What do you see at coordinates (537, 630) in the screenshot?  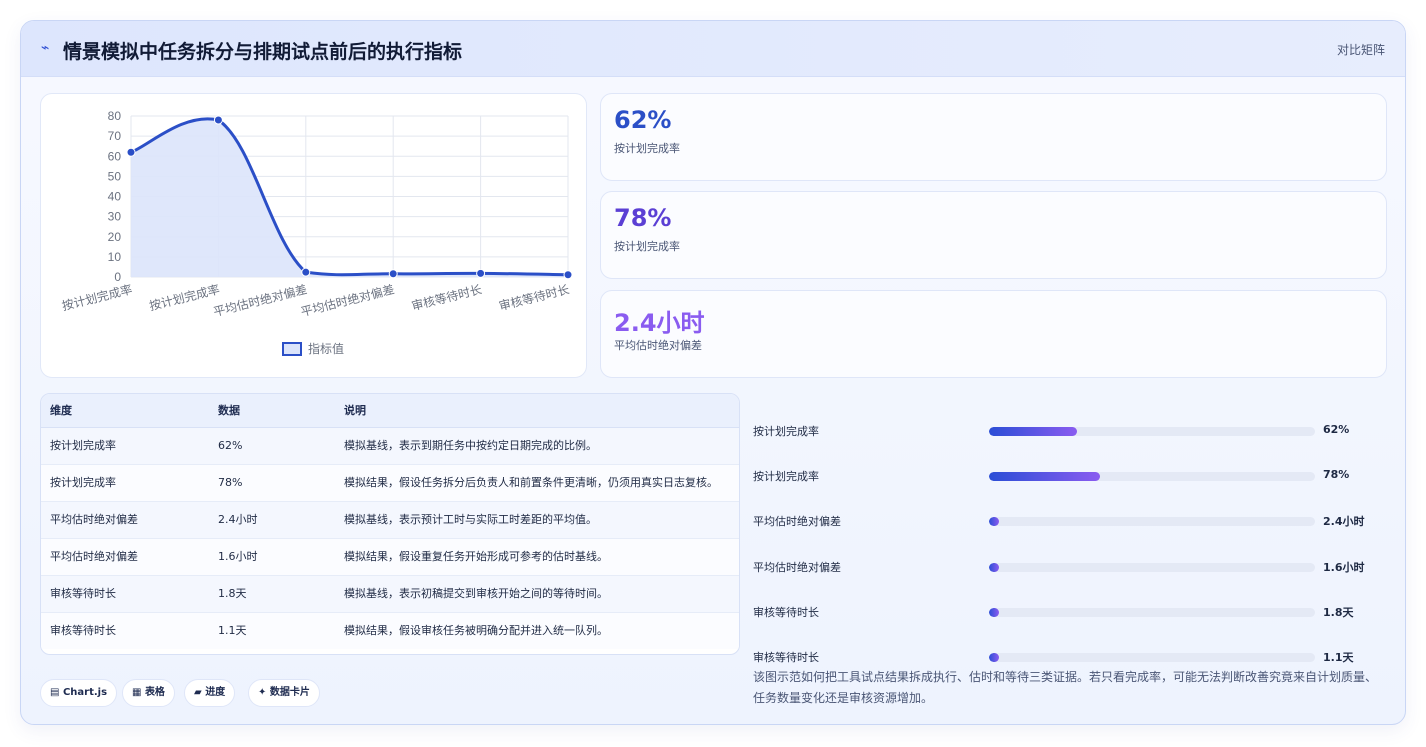 I see `cell-description: 模拟结果，假设审核任务被明确分配并进入统一队列。` at bounding box center [537, 630].